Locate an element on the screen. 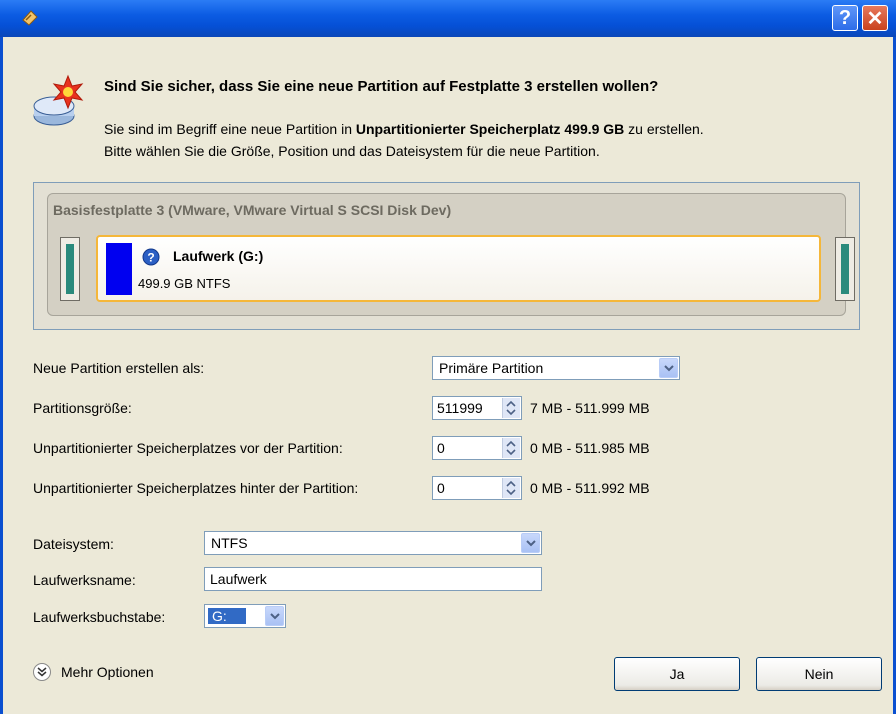 The width and height of the screenshot is (896, 714). close-button: ✕ is located at coordinates (875, 18).